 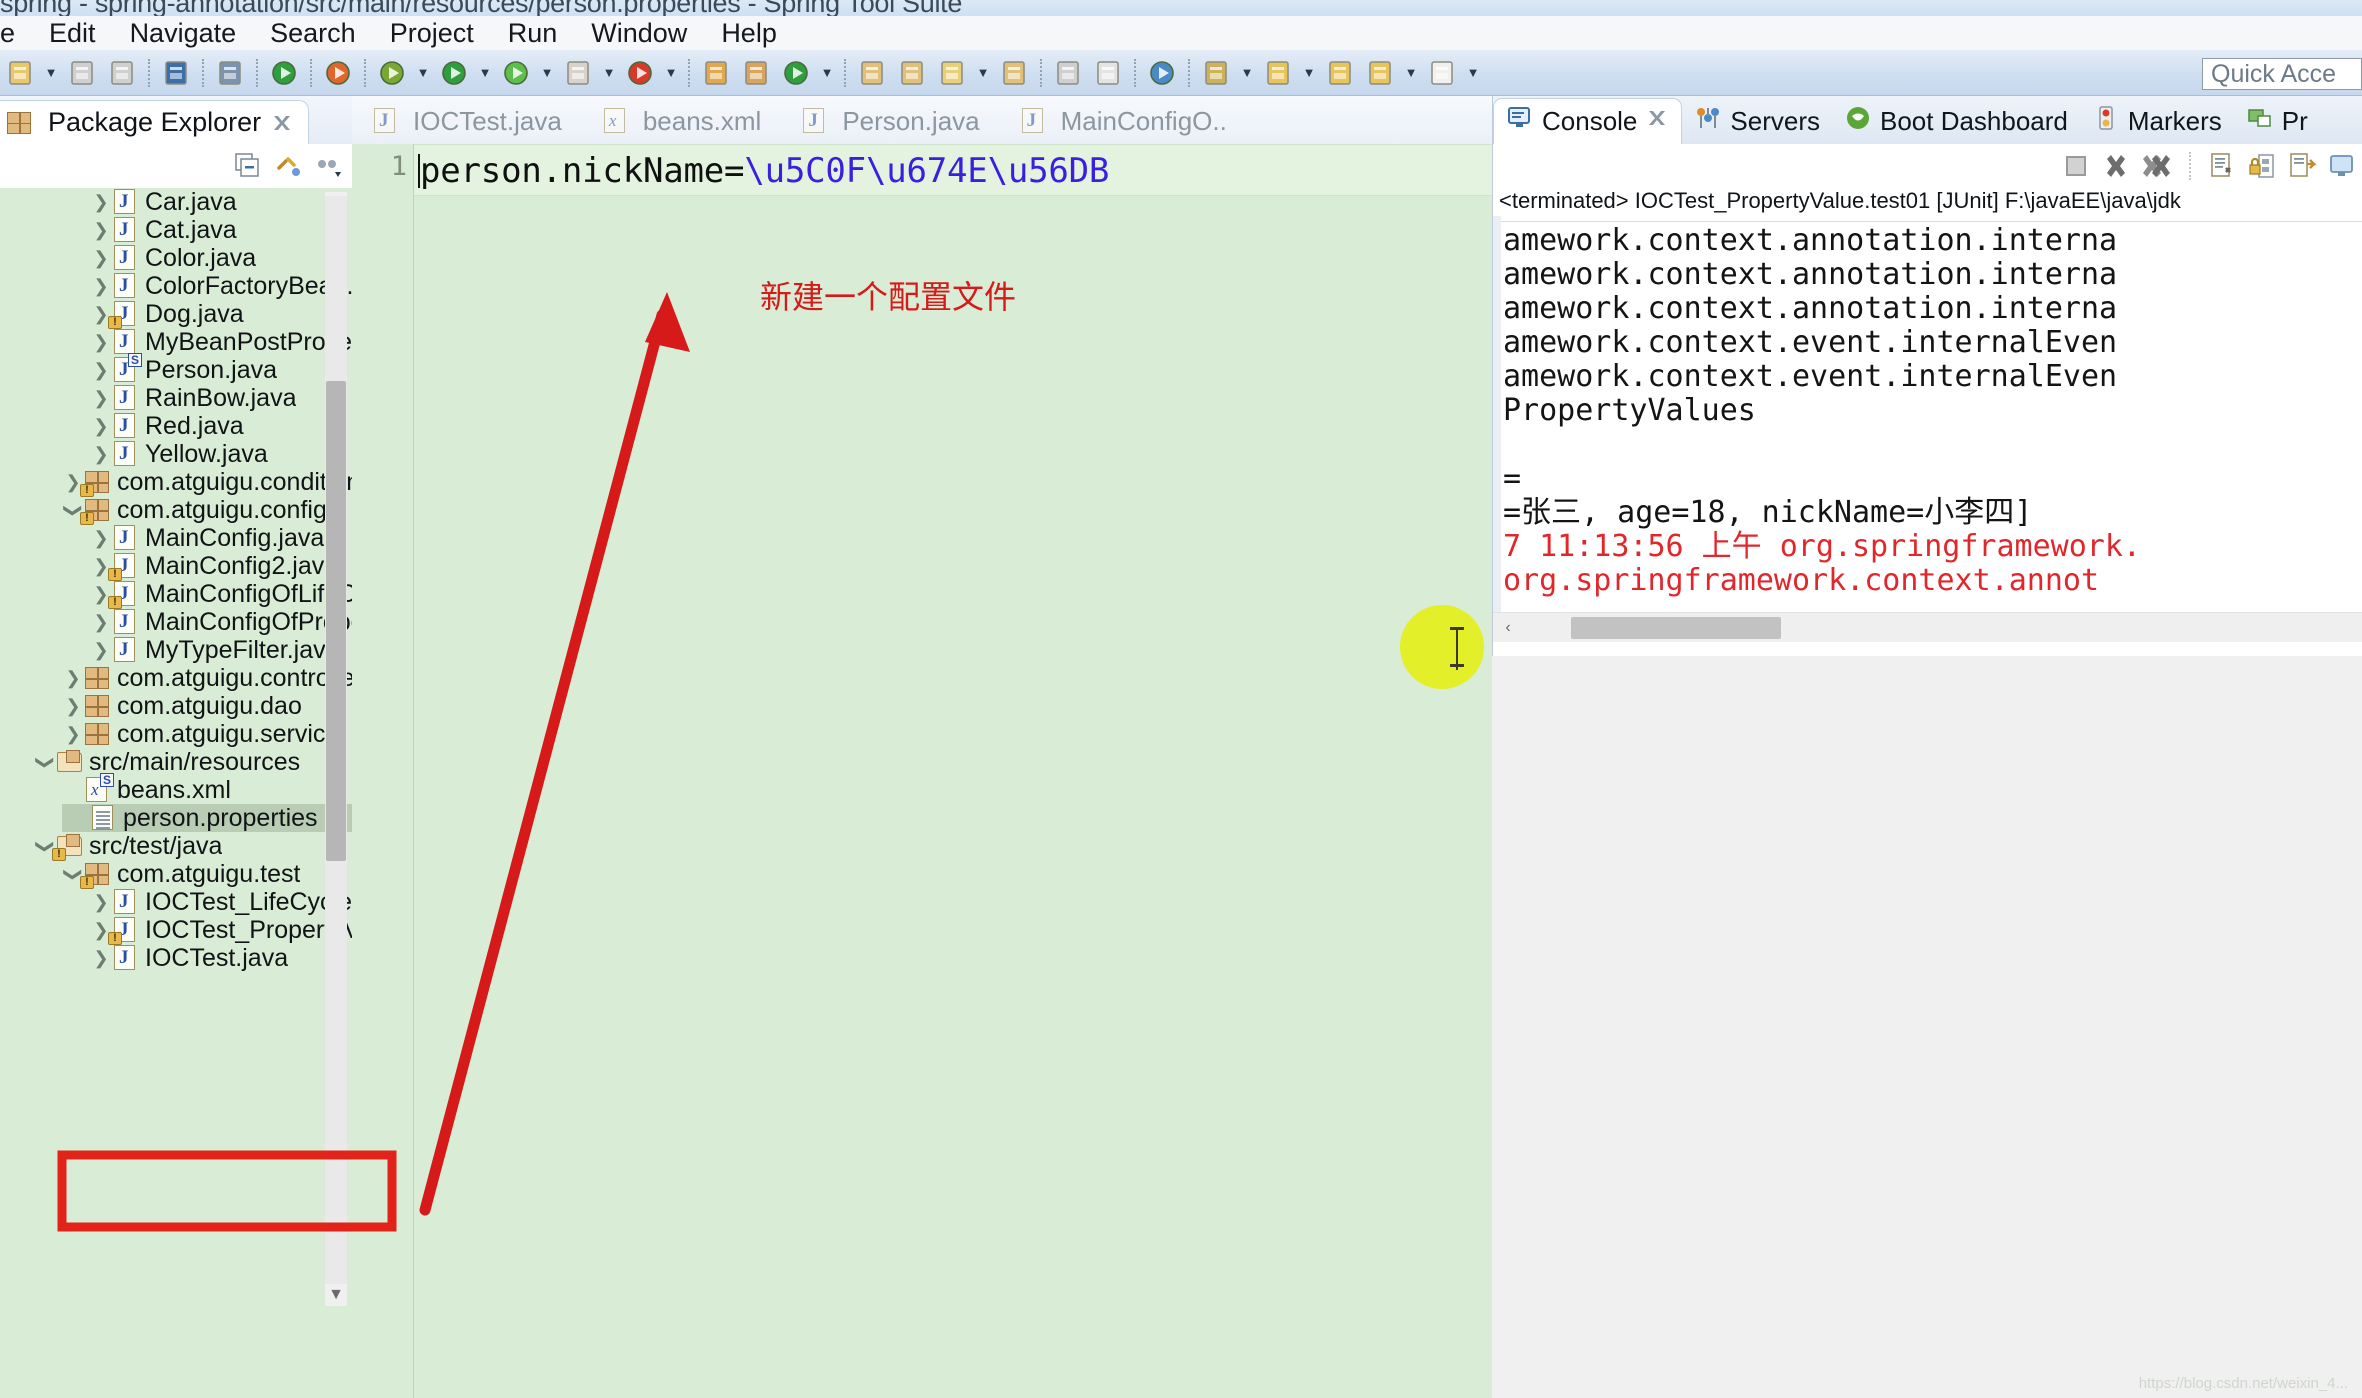 What do you see at coordinates (2277, 121) in the screenshot?
I see `console-tab-pr: Pr` at bounding box center [2277, 121].